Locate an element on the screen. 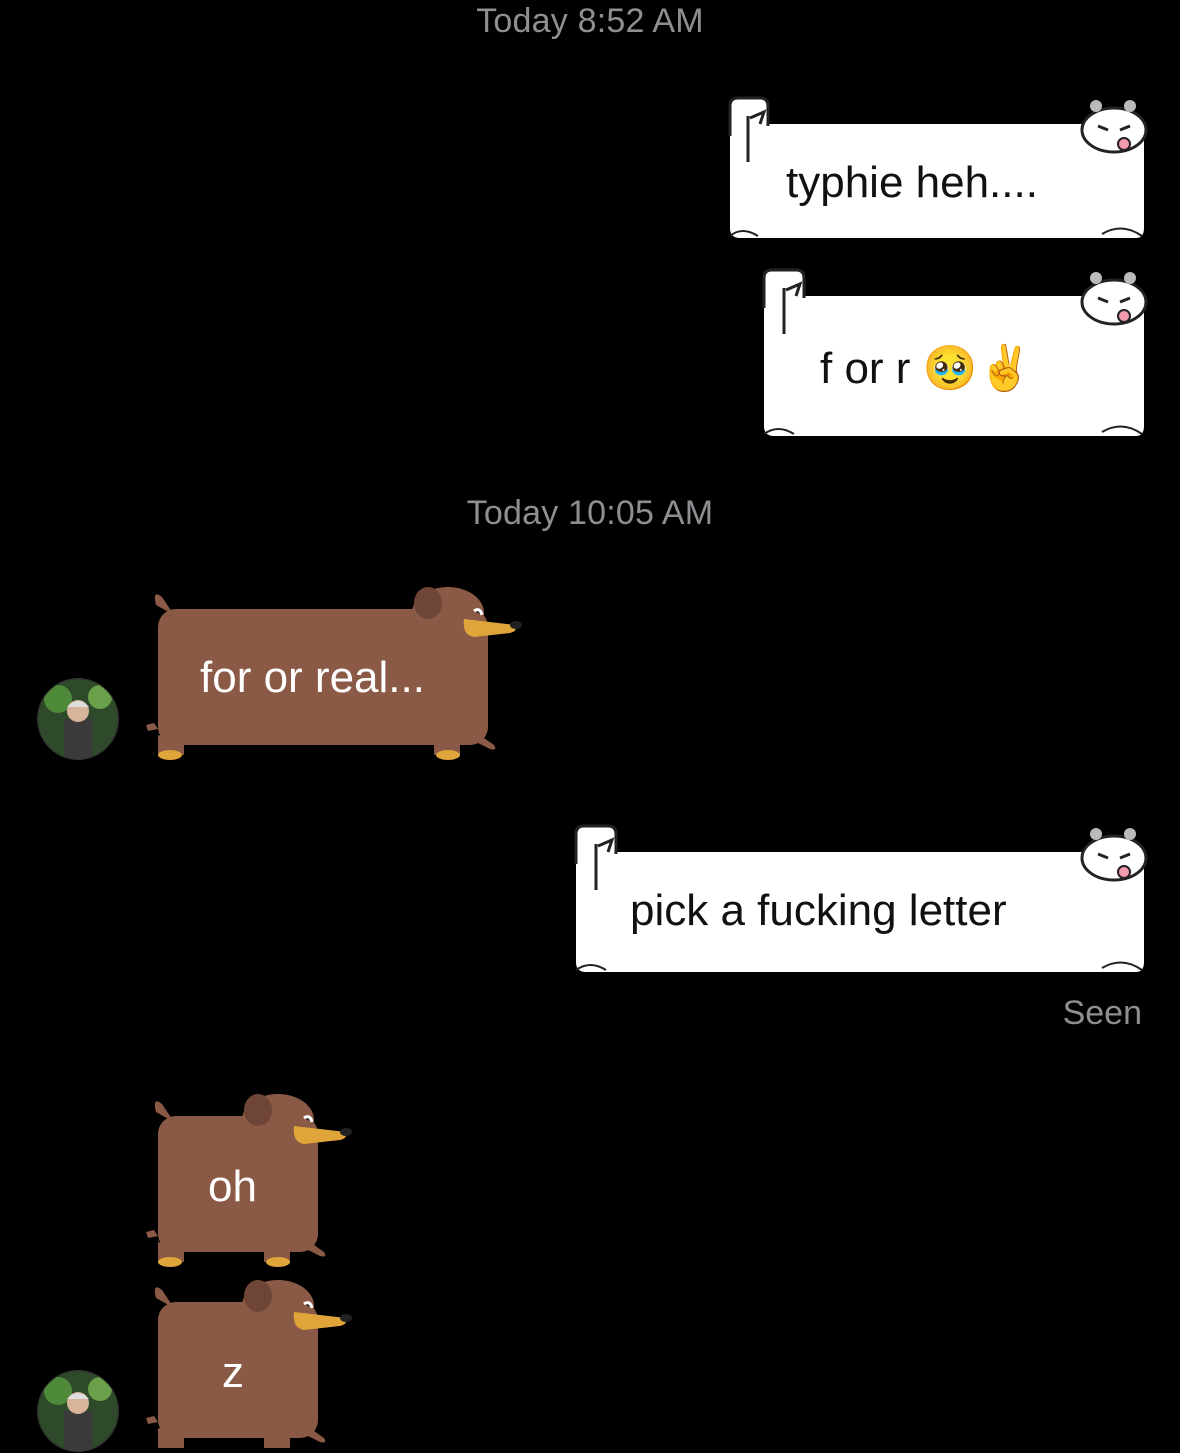  dachshund-bubble-icon is located at coordinates (249, 1364).